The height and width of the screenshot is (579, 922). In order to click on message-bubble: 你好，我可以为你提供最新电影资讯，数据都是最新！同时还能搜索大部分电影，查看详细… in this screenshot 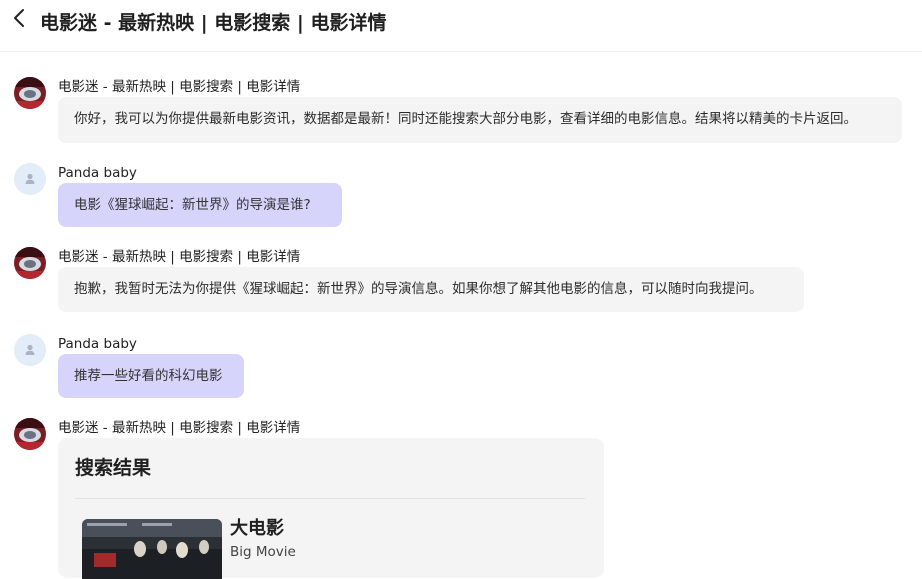, I will do `click(480, 120)`.